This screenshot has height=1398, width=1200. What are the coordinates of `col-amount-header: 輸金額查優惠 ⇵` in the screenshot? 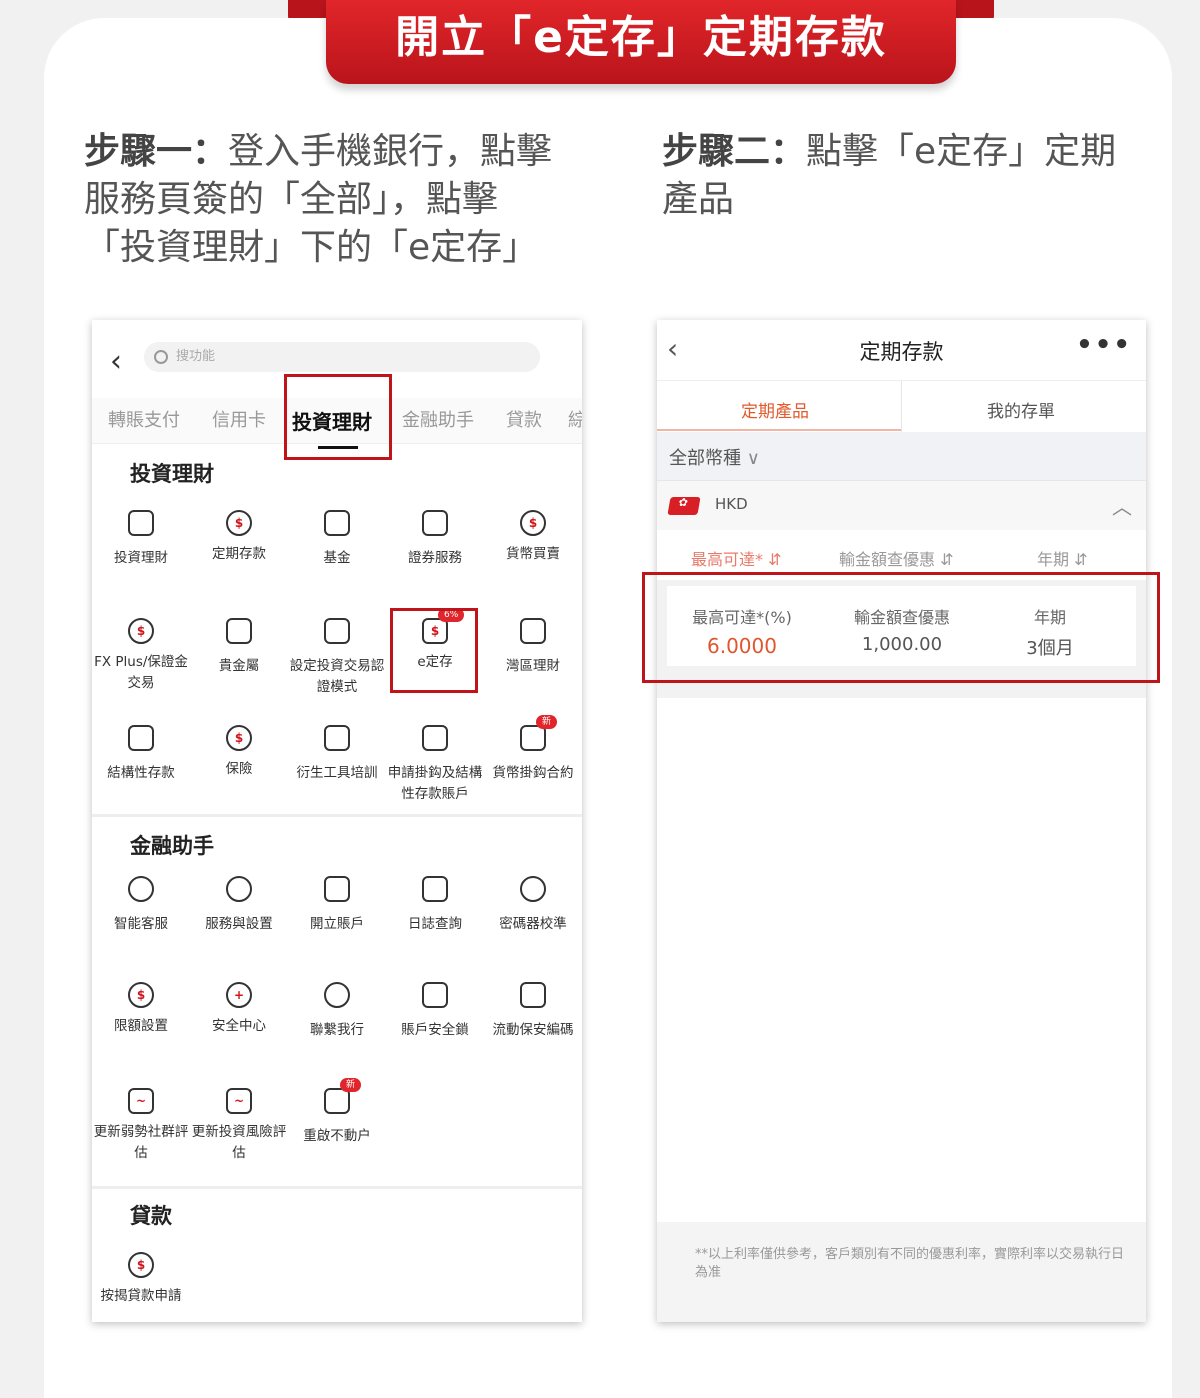 It's located at (896, 558).